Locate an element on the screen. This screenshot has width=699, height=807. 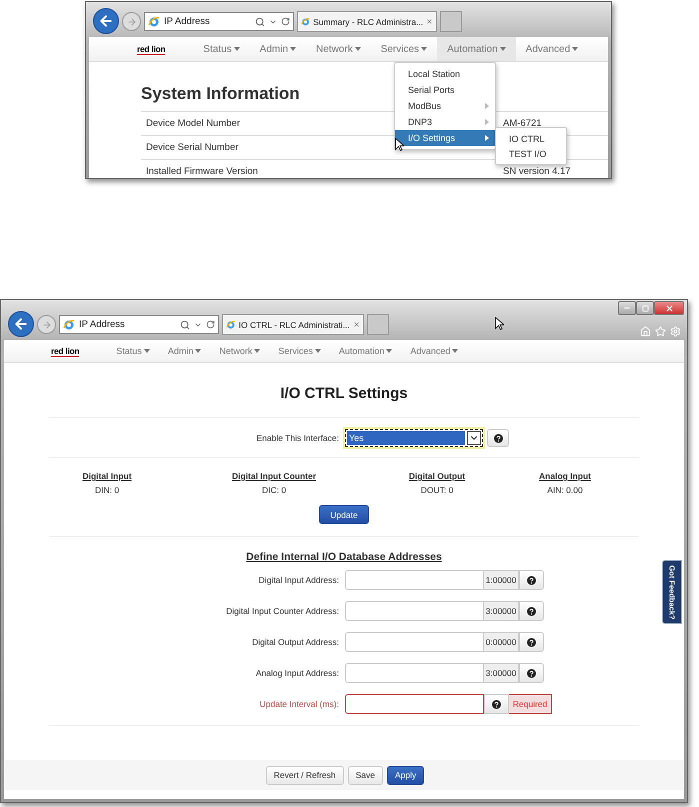
star-icon is located at coordinates (660, 331).